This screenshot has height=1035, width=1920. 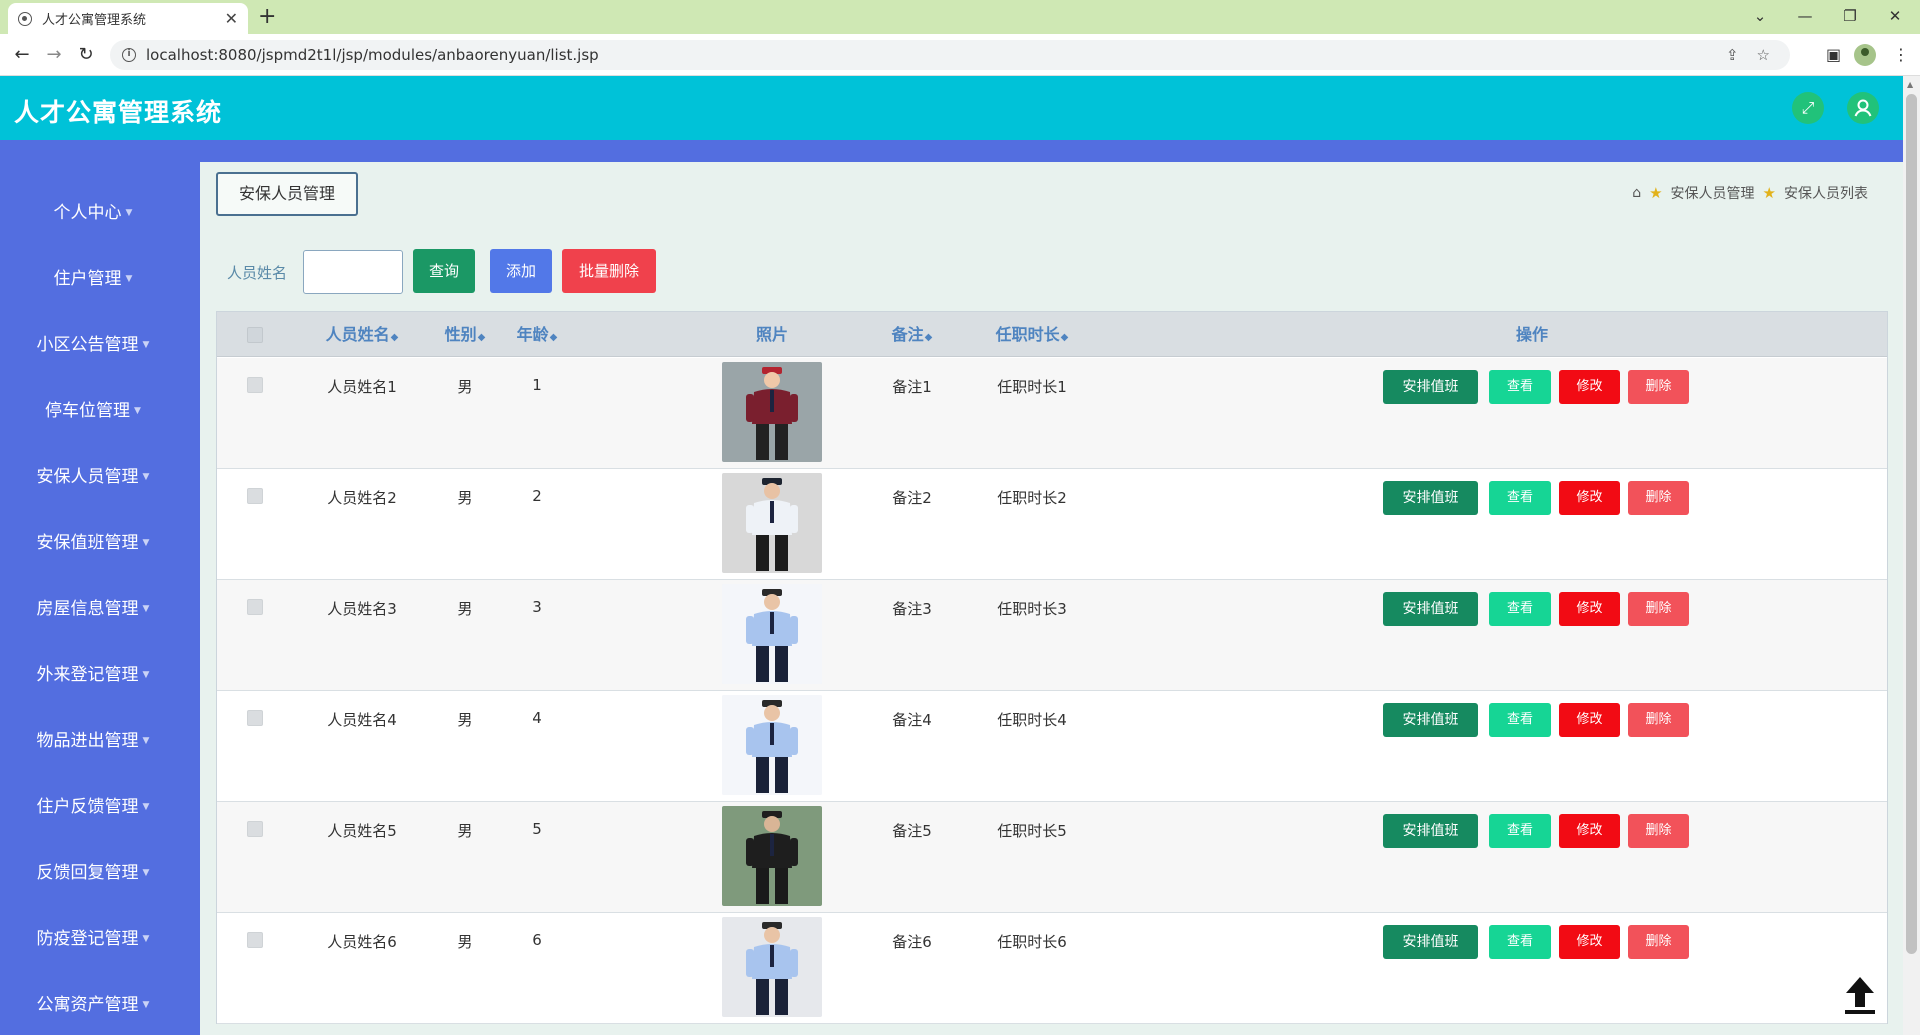 What do you see at coordinates (1713, 193) in the screenshot?
I see `breadcrumb-level1: 安保人员管理` at bounding box center [1713, 193].